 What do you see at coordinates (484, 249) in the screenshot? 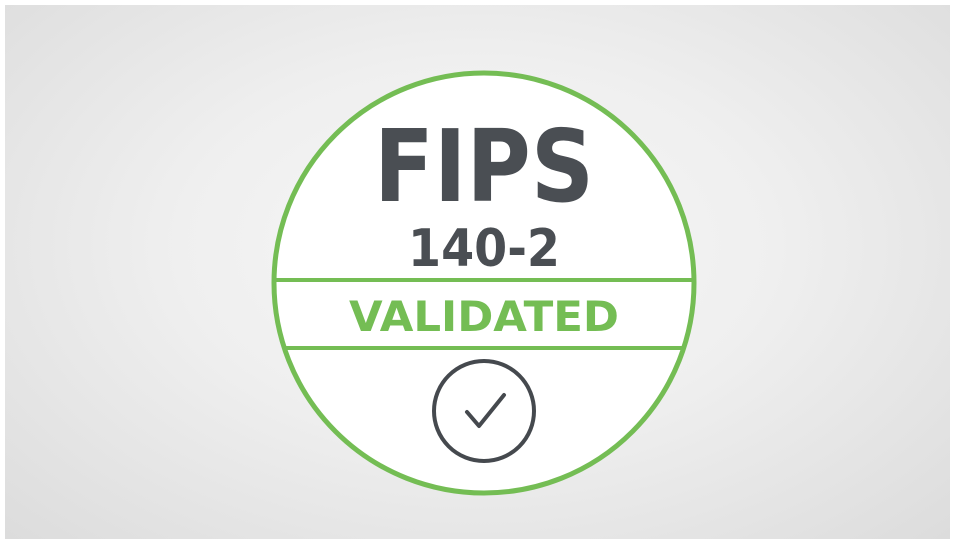
I see `badge-subtitle: 140-2` at bounding box center [484, 249].